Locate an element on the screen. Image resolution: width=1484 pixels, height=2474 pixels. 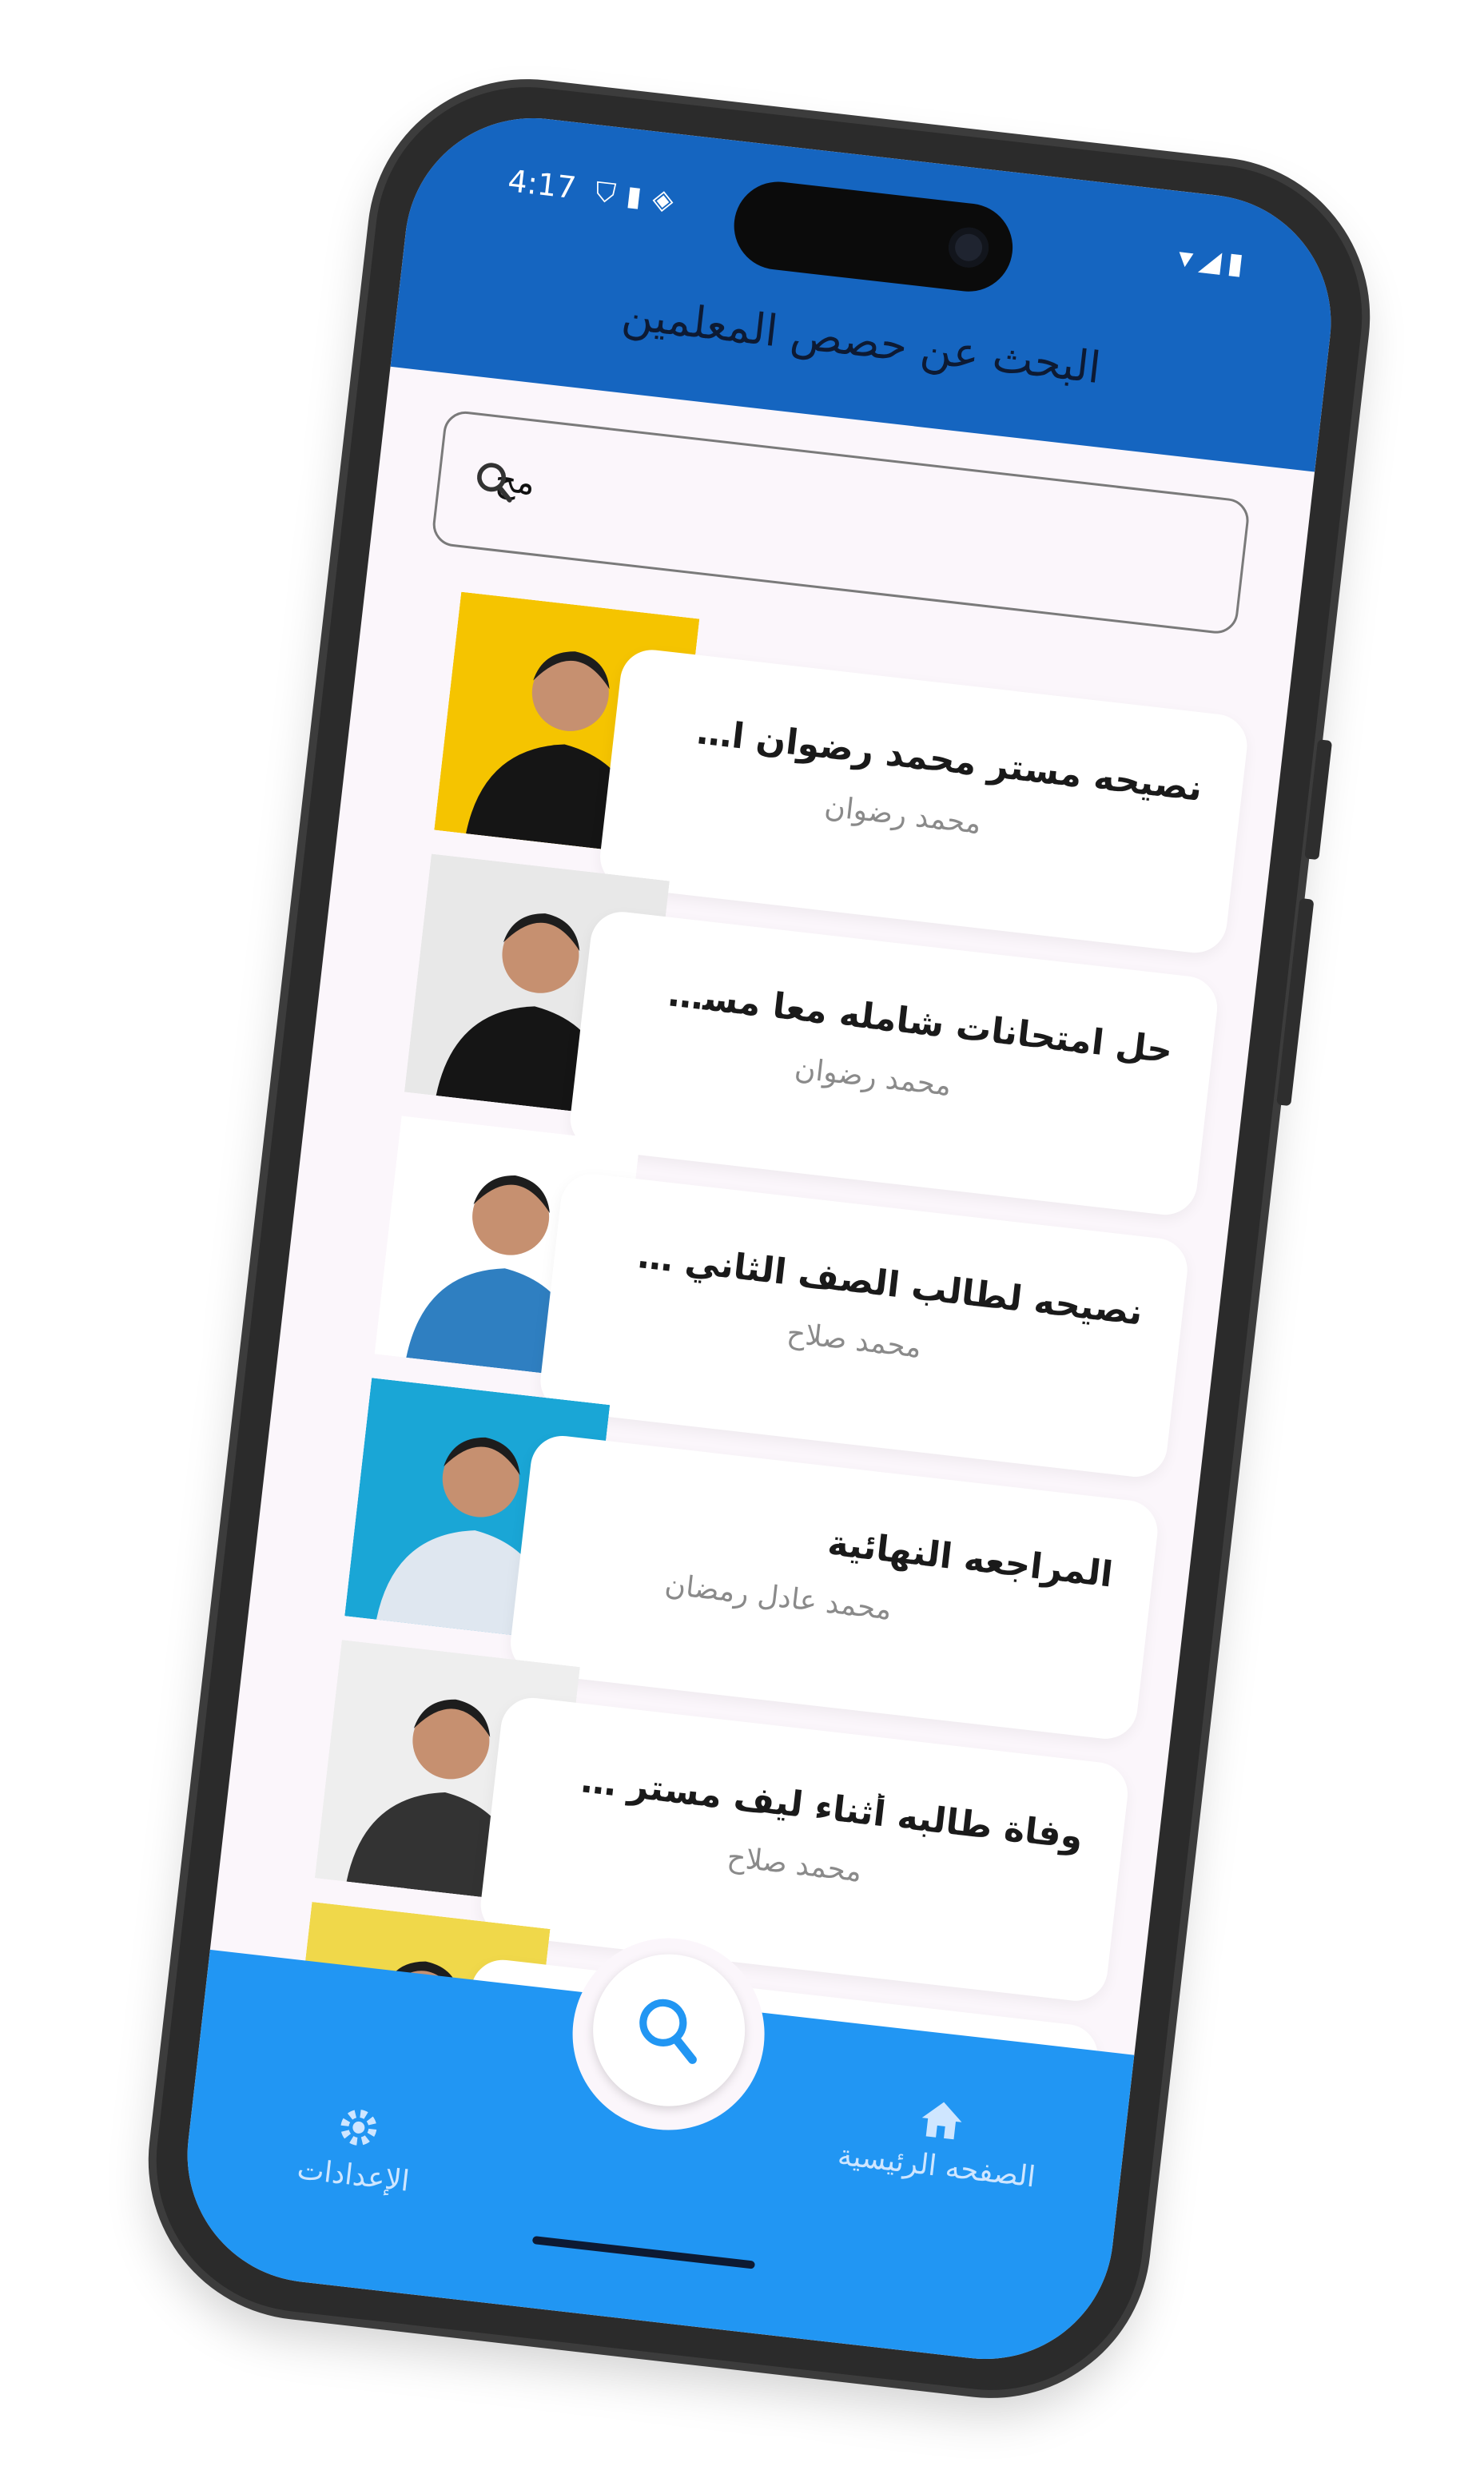
status-time: 4:17 is located at coordinates (542, 184).